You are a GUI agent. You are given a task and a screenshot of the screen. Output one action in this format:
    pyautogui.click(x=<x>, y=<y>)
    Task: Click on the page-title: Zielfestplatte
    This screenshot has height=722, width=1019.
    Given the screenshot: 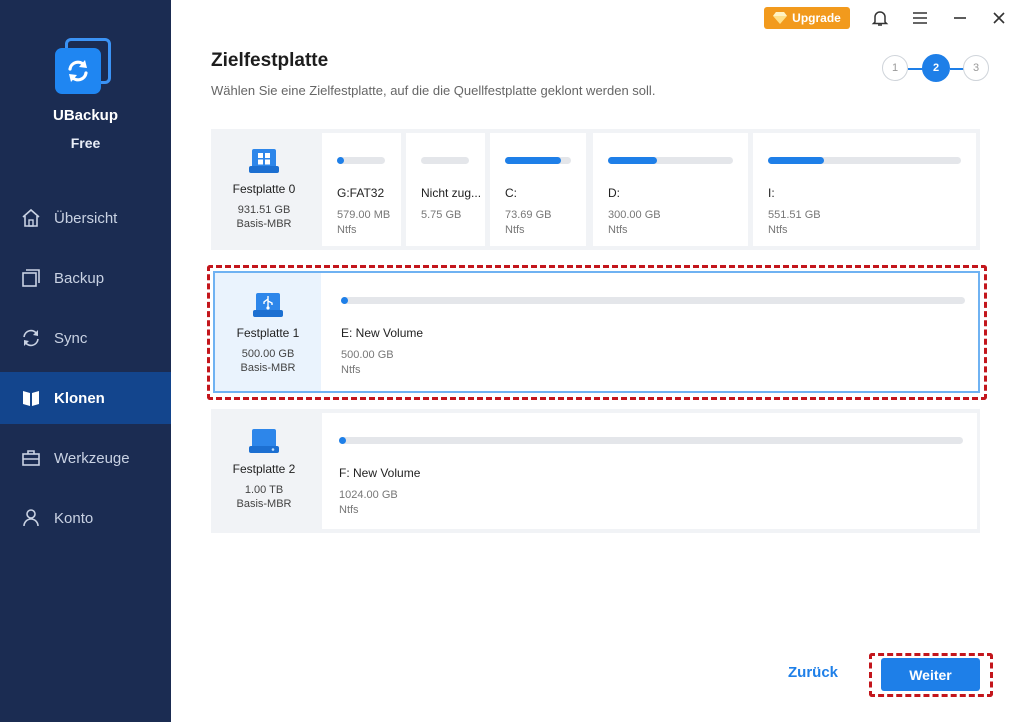 What is the action you would take?
    pyautogui.click(x=270, y=60)
    